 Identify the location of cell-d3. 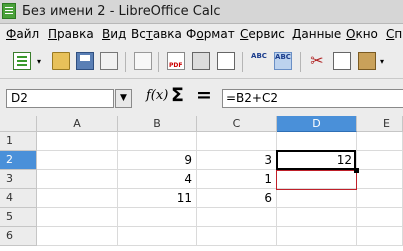
(317, 179).